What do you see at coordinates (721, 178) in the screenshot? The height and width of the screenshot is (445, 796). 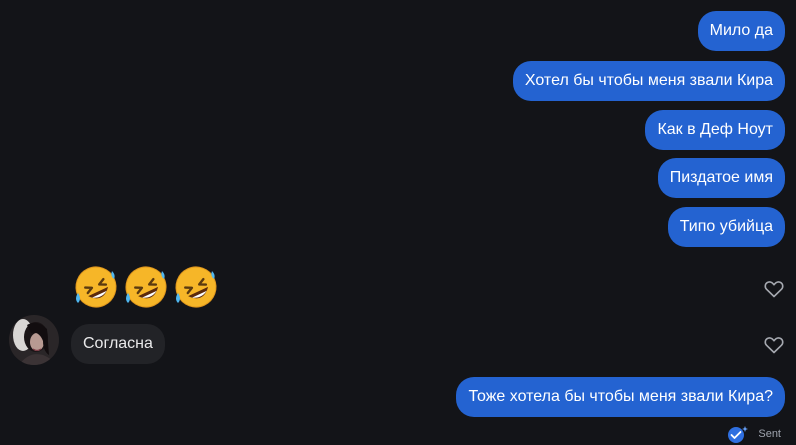 I see `outgoing-message: Пиздатое имя` at bounding box center [721, 178].